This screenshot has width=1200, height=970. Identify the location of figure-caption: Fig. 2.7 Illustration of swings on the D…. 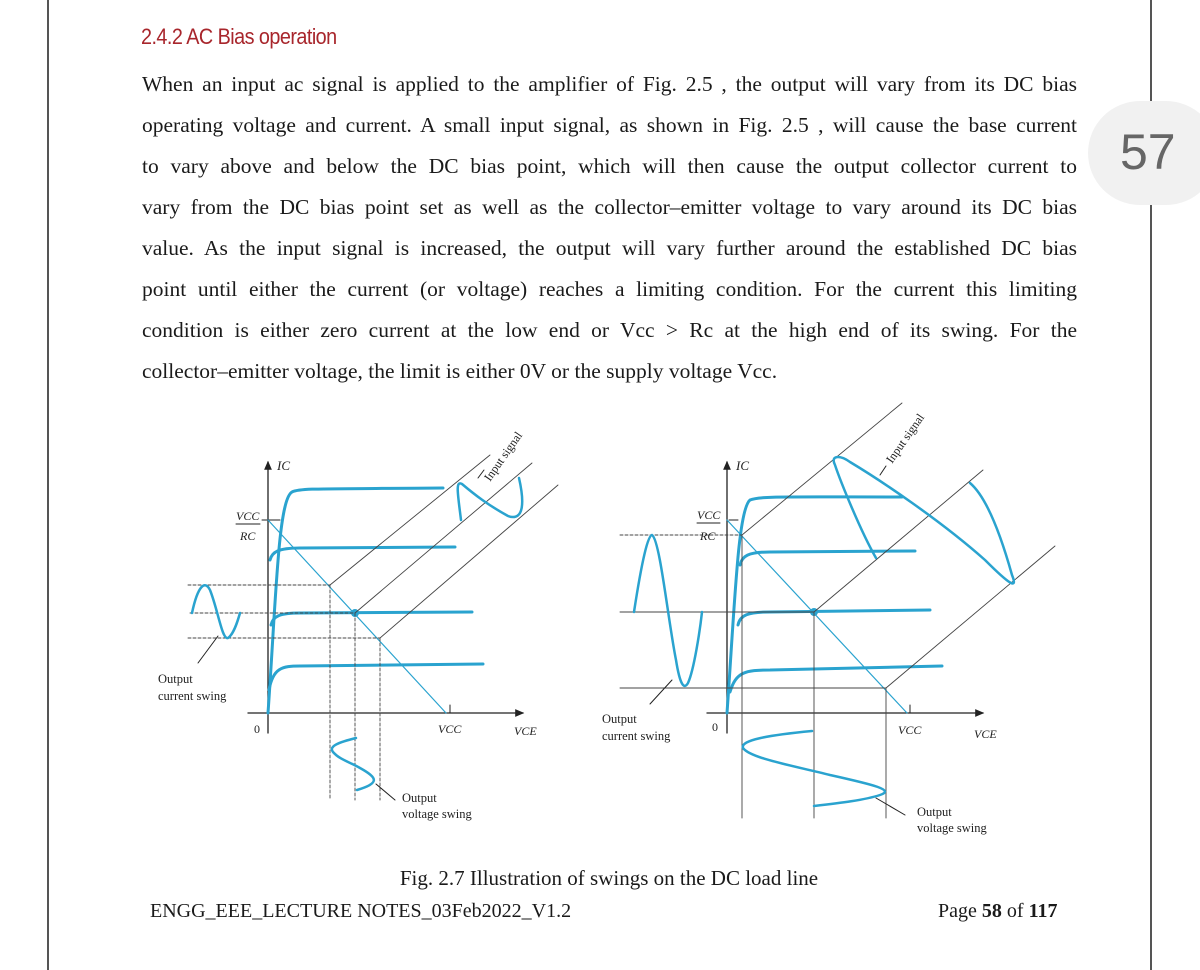
(609, 878).